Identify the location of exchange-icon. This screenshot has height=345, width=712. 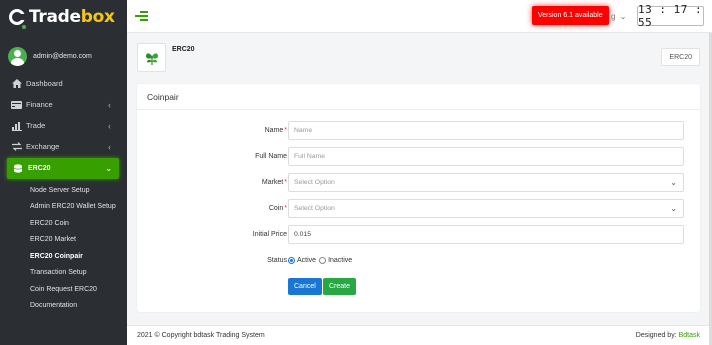
(16, 146).